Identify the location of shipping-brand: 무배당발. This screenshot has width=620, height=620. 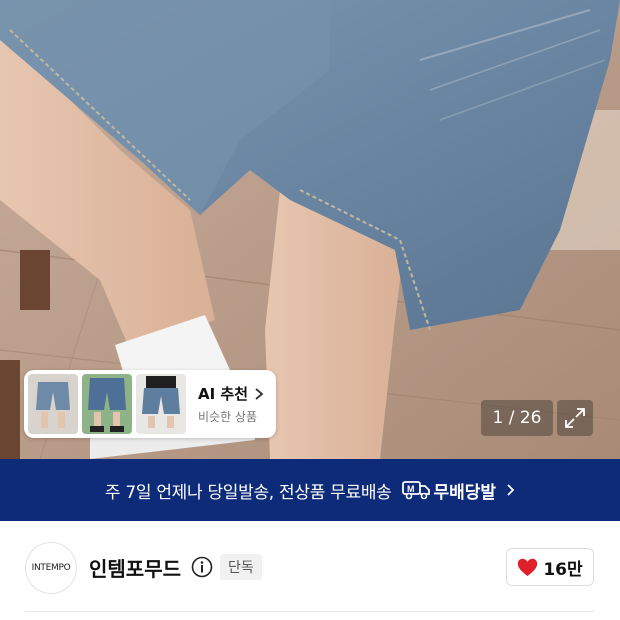
(465, 492).